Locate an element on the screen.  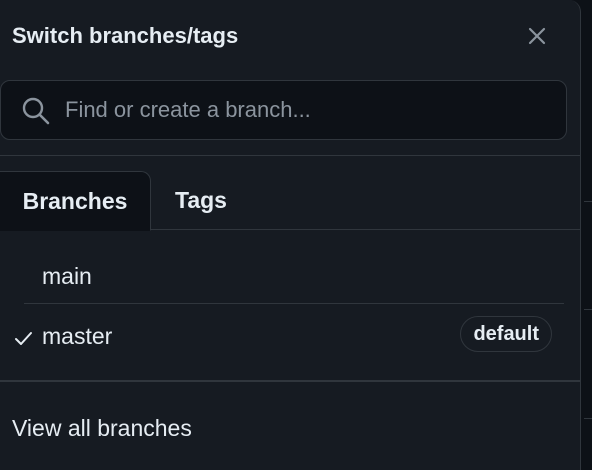
branch-name: main is located at coordinates (67, 276).